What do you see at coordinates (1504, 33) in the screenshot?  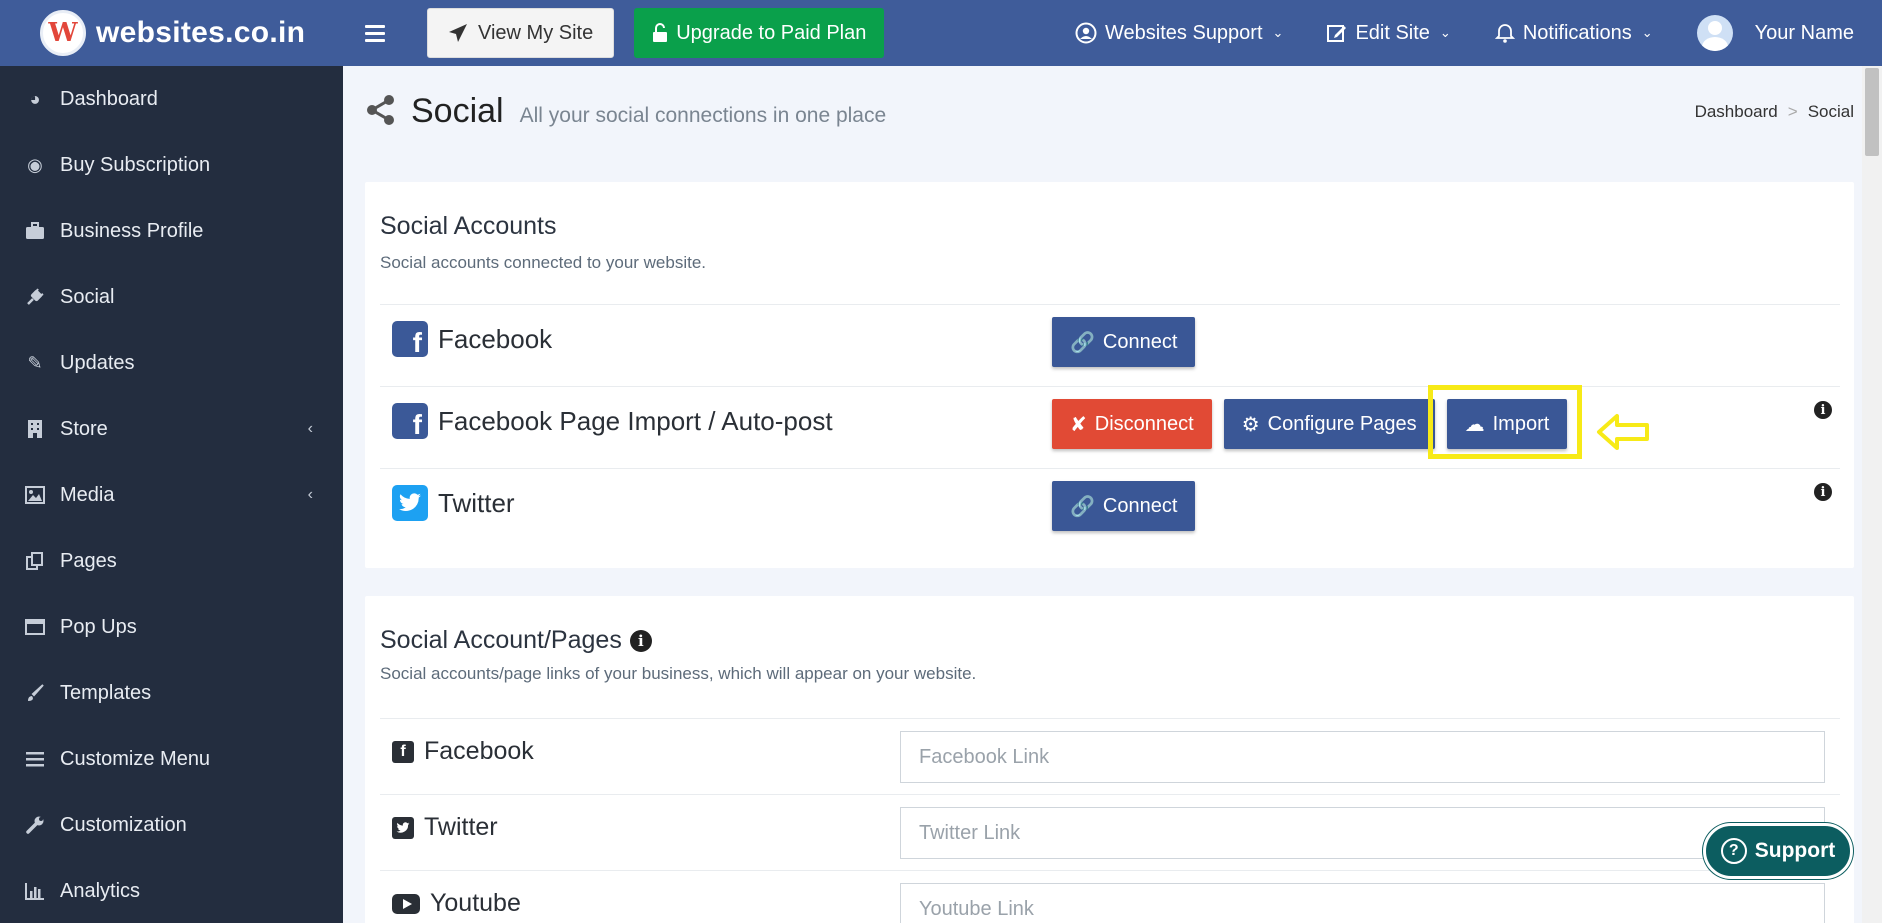 I see `bell-icon` at bounding box center [1504, 33].